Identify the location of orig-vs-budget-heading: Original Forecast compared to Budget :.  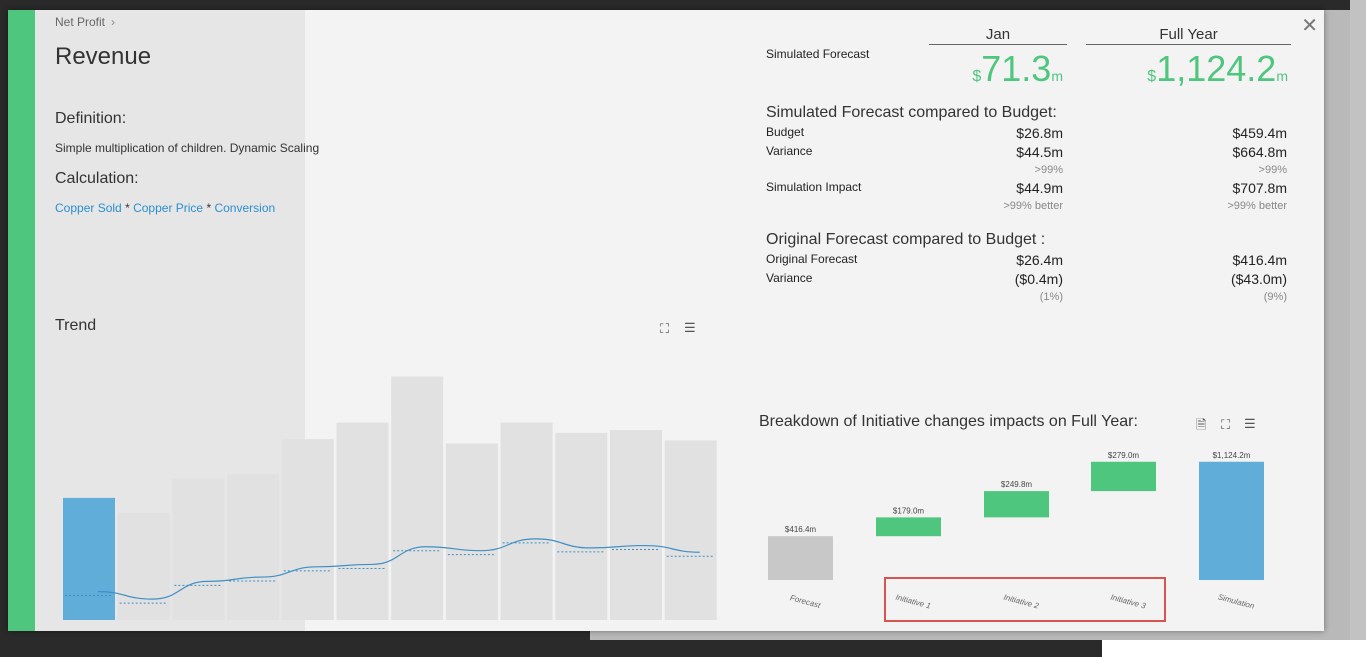
(906, 239).